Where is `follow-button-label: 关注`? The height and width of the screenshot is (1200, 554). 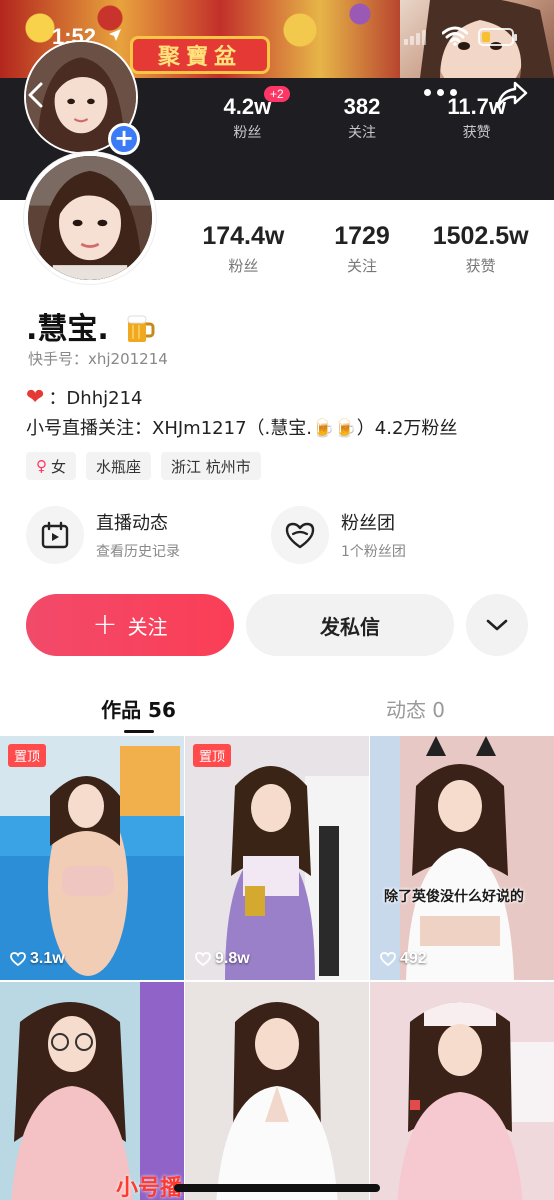
follow-button-label: 关注 is located at coordinates (147, 626).